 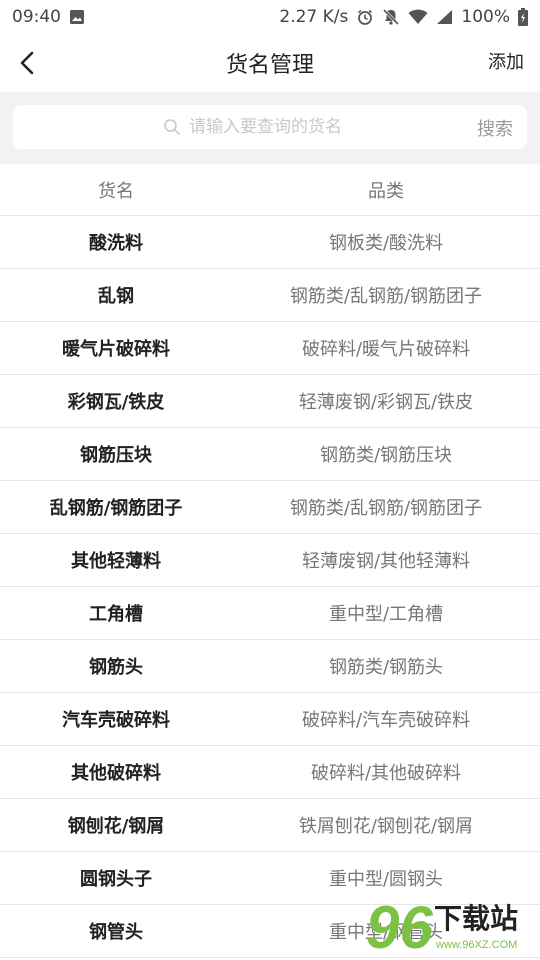 What do you see at coordinates (485, 17) in the screenshot?
I see `battery-level: 100%` at bounding box center [485, 17].